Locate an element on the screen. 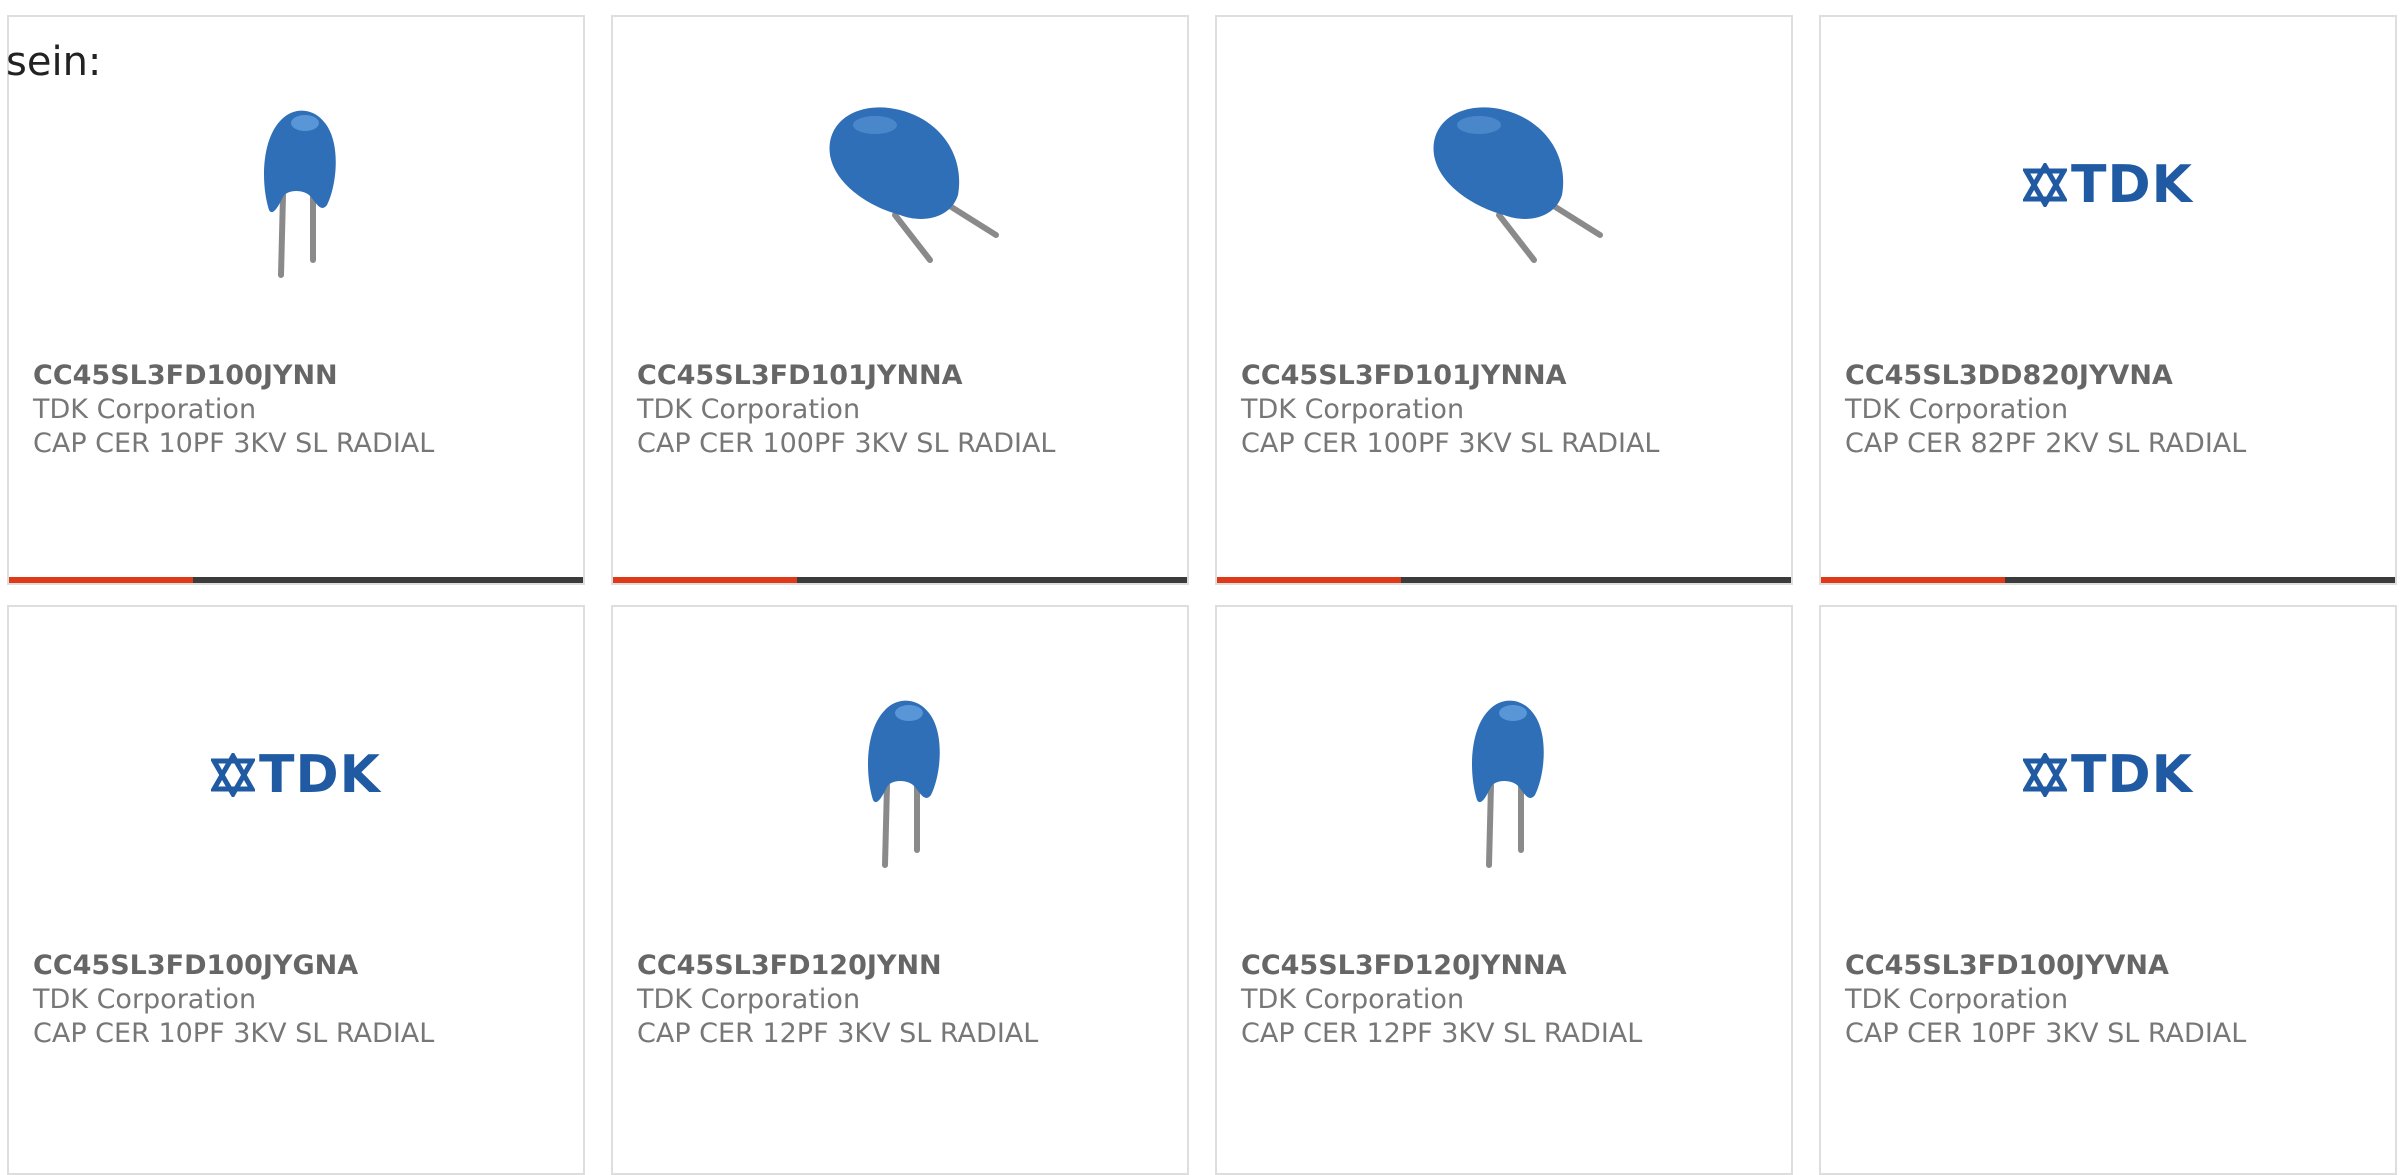  part-number-link: CC45SL3FD120JYNNA is located at coordinates (1511, 966).